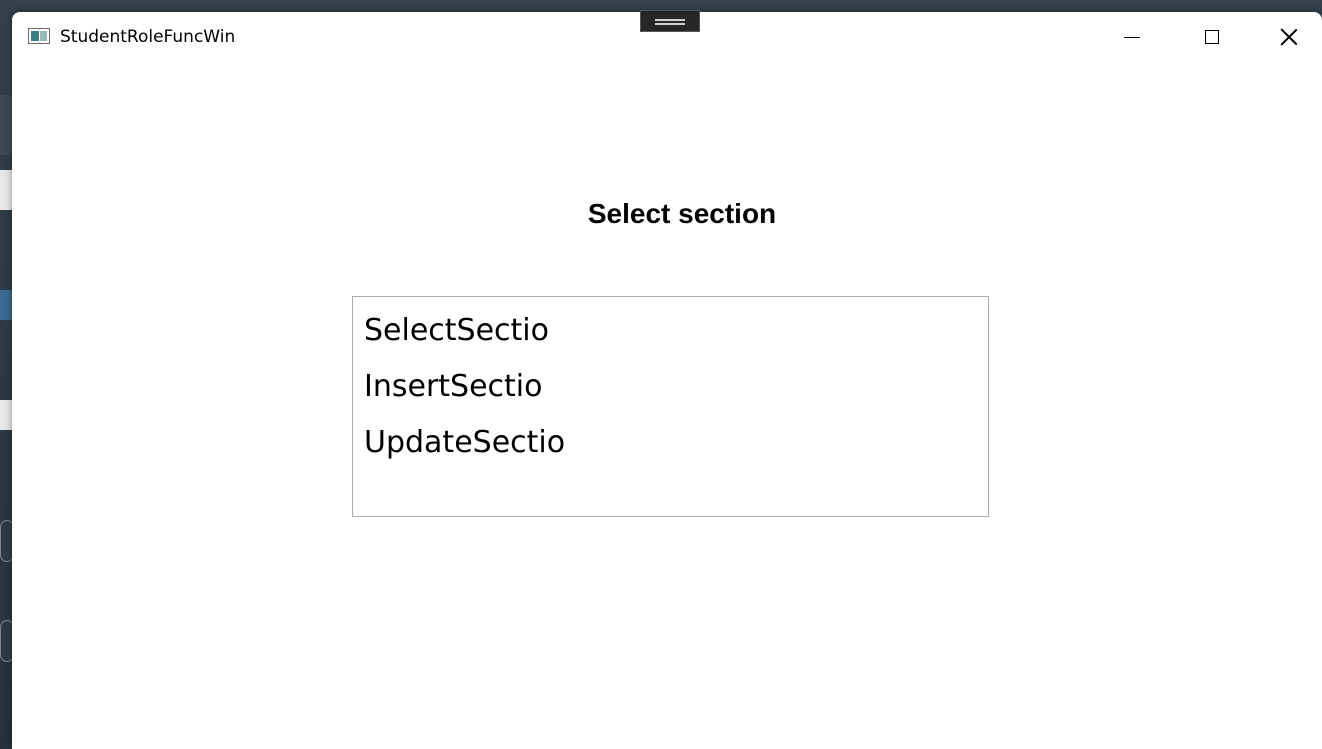  Describe the element at coordinates (39, 36) in the screenshot. I see `app-window-icon` at that location.